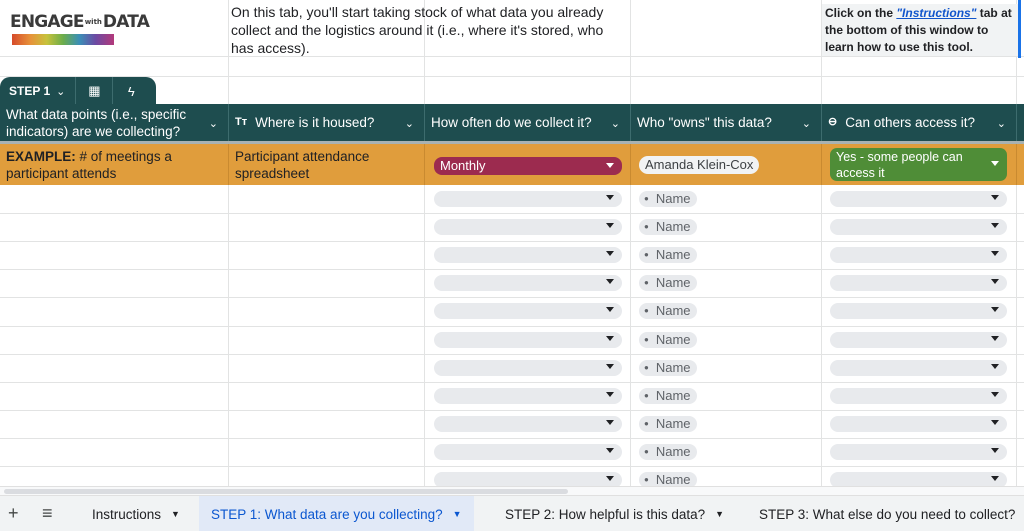 This screenshot has width=1024, height=531. I want to click on instructions-link: "Instructions", so click(936, 13).